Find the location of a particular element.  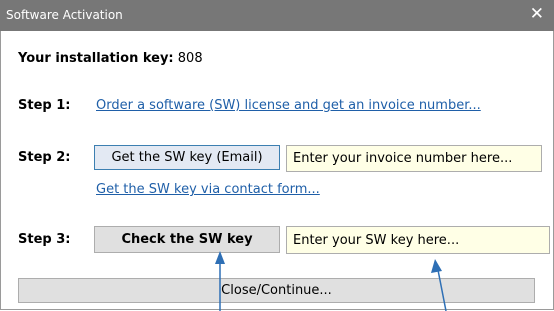

installation-key-line: Your installation key: 808 is located at coordinates (110, 58).